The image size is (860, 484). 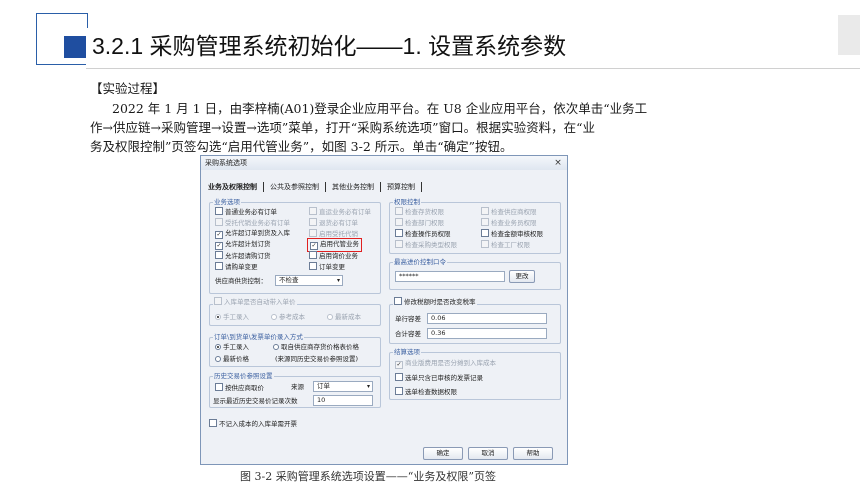 What do you see at coordinates (327, 267) in the screenshot?
I see `option-order-change: 订单变更` at bounding box center [327, 267].